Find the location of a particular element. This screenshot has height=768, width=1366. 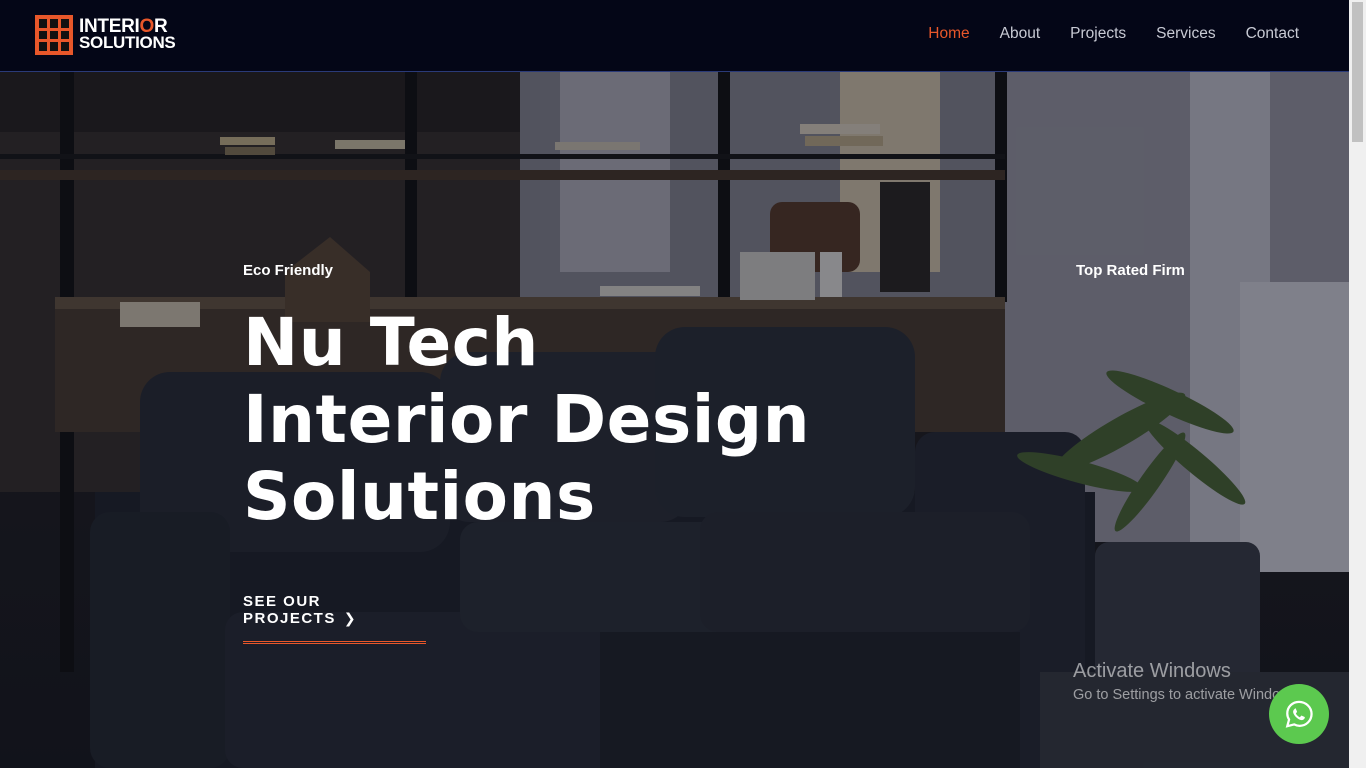

headline-line-2: Interior Design is located at coordinates (527, 419).